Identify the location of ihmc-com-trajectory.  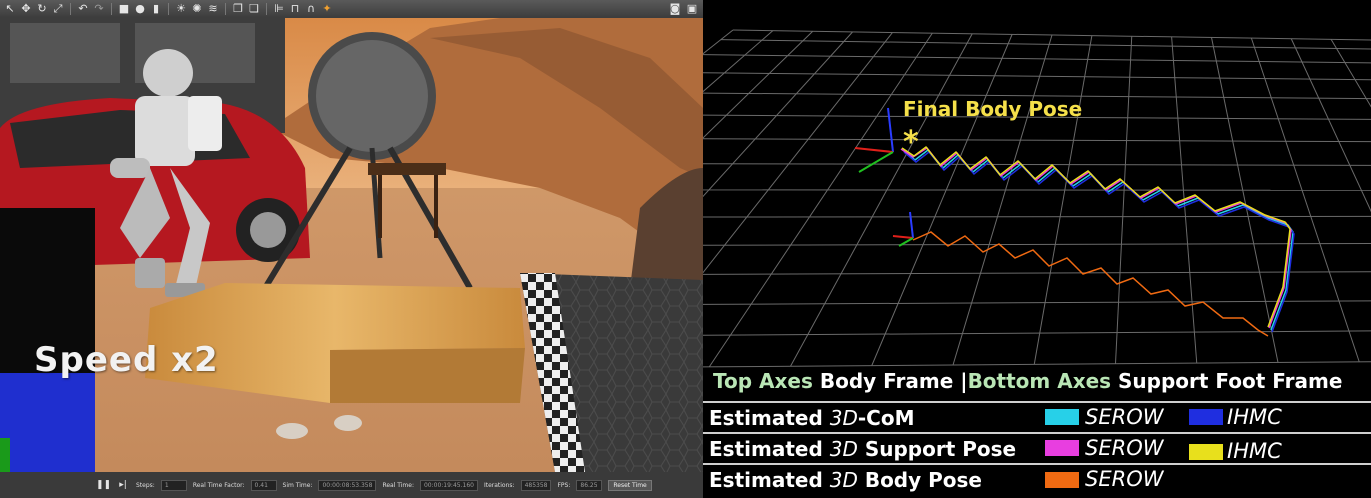
(1099, 241).